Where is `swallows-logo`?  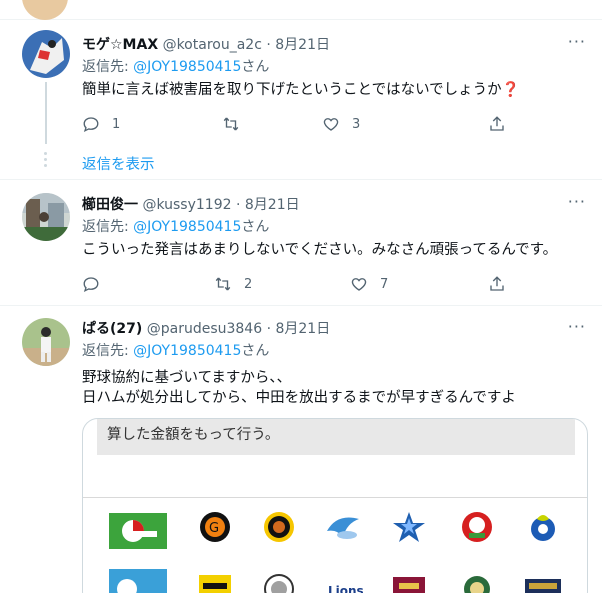 swallows-logo is located at coordinates (343, 528).